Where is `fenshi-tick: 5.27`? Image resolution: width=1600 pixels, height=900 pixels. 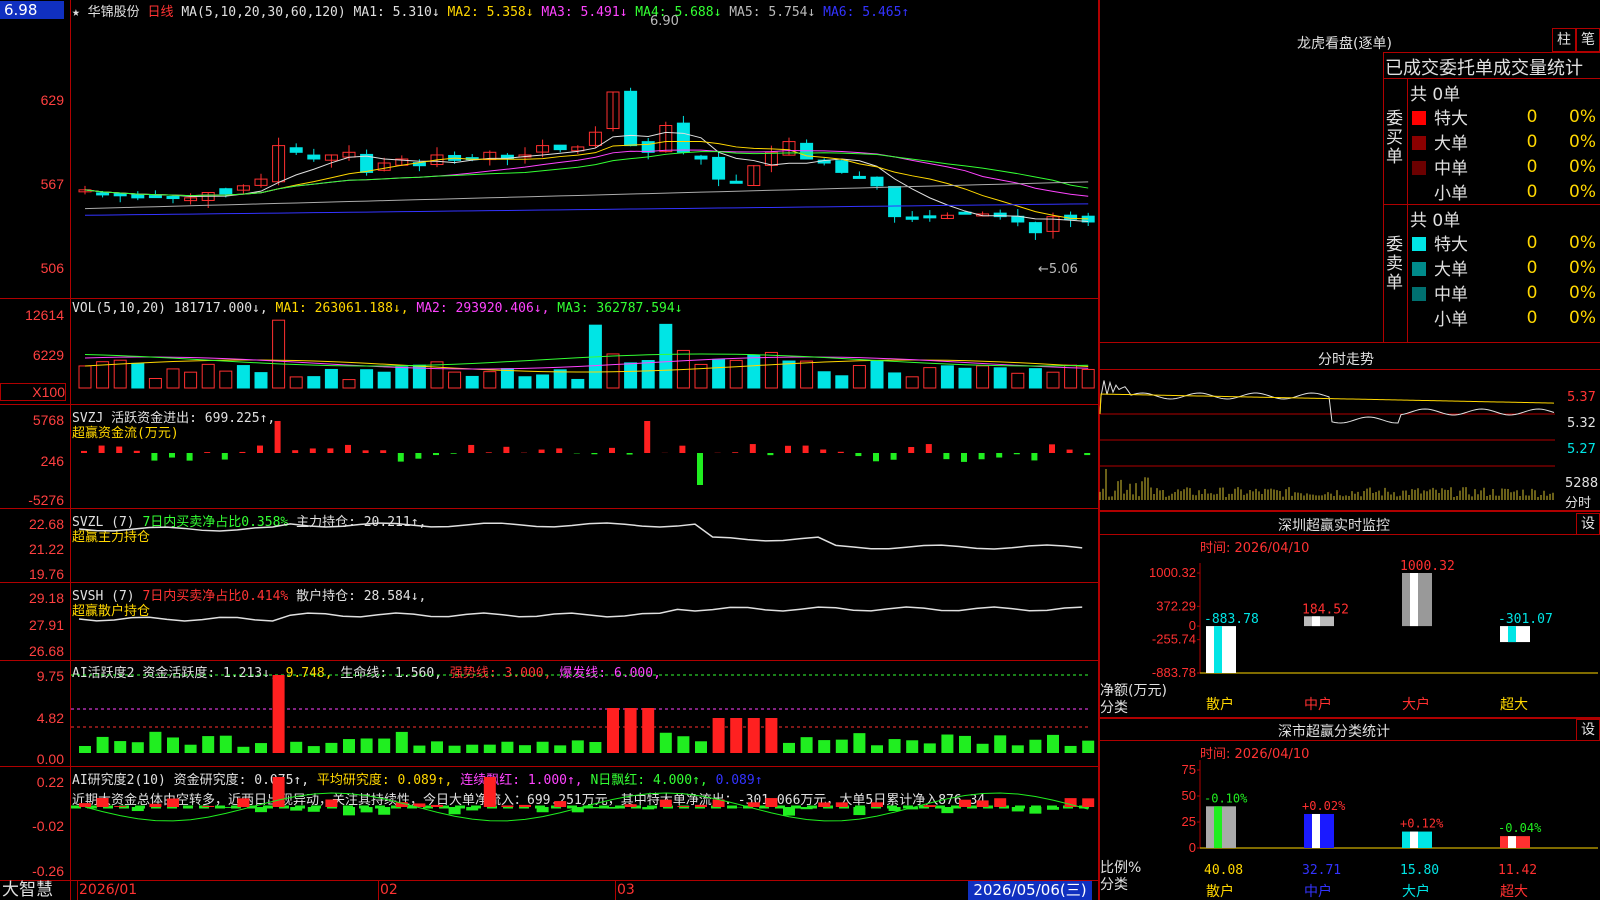 fenshi-tick: 5.27 is located at coordinates (1581, 449).